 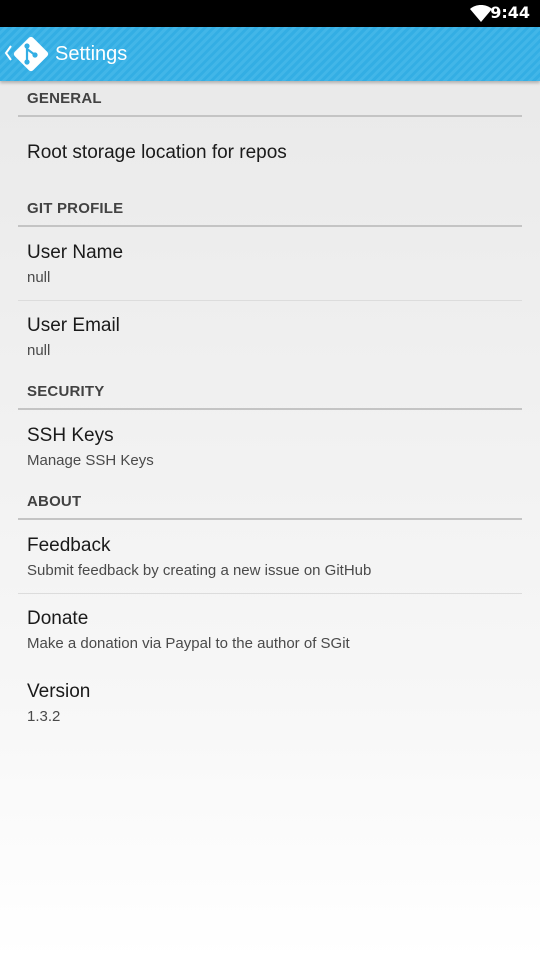 What do you see at coordinates (66, 391) in the screenshot?
I see `category-label: SECURITY` at bounding box center [66, 391].